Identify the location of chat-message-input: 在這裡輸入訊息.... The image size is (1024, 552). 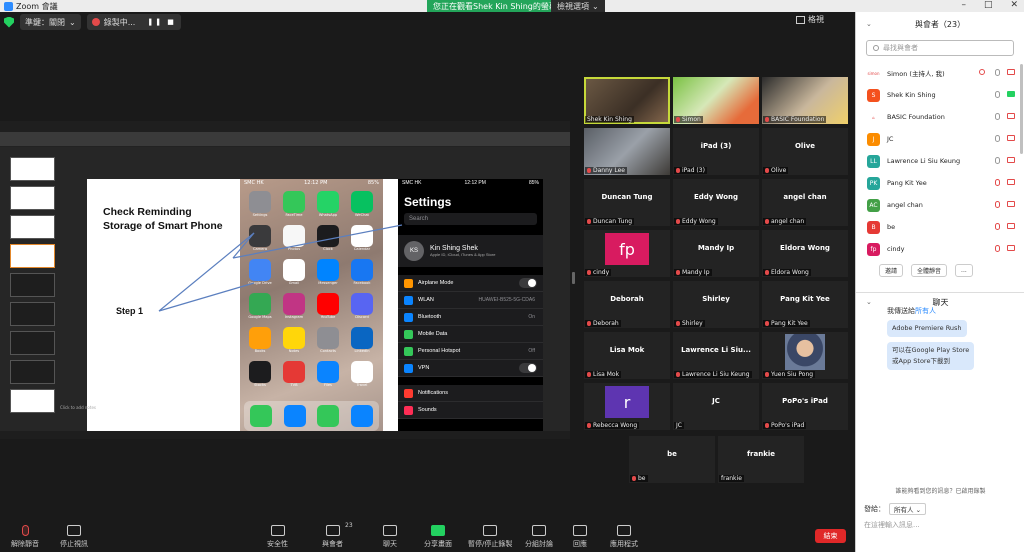
(892, 525).